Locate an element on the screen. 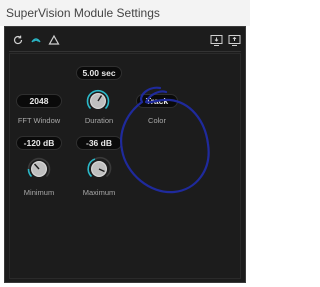 The width and height of the screenshot is (320, 287). title-bar: SuperVision Module Settings is located at coordinates (125, 13).